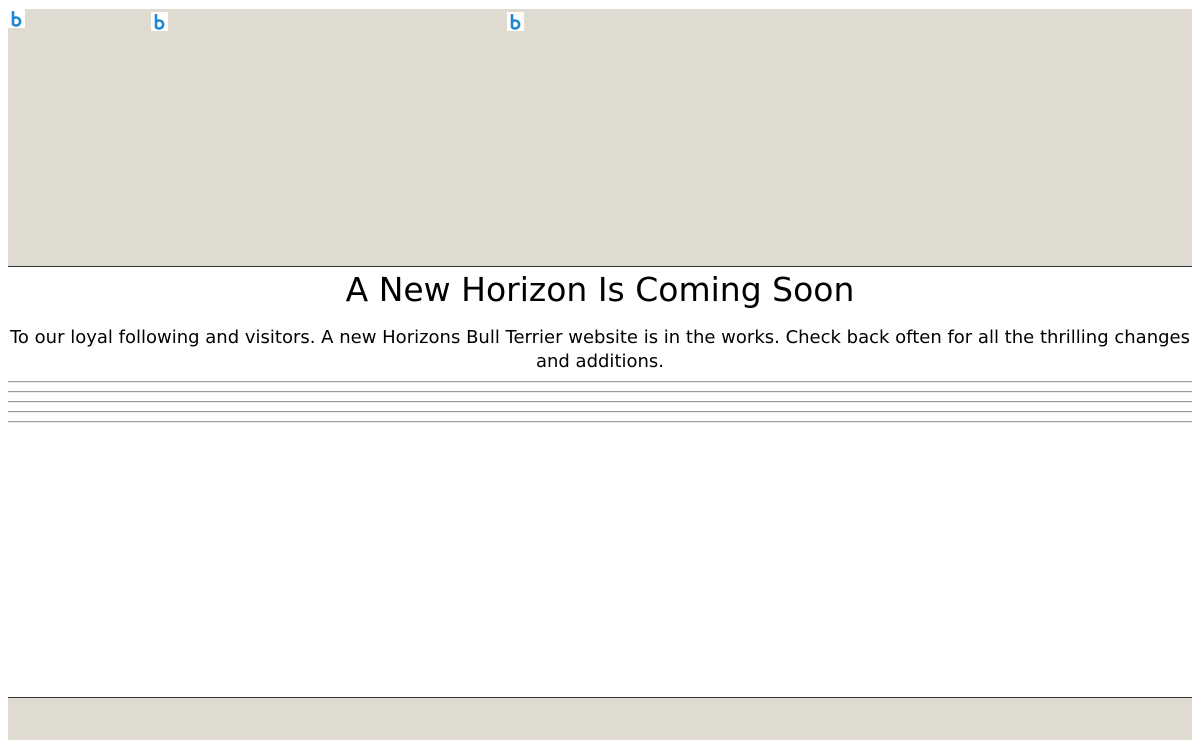  Describe the element at coordinates (600, 718) in the screenshot. I see `footer-banner` at that location.